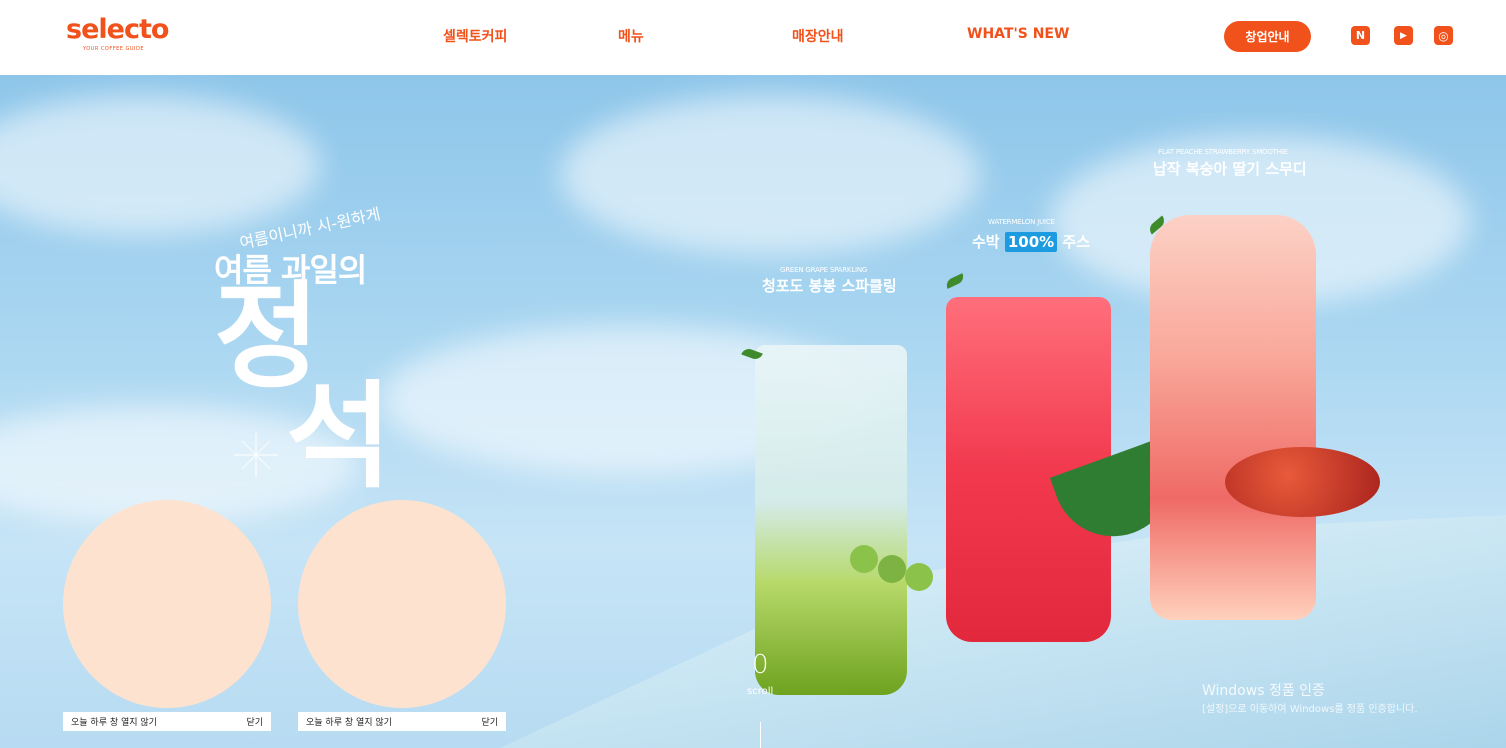  Describe the element at coordinates (818, 36) in the screenshot. I see `nav-item-store-info: 매장안내` at that location.